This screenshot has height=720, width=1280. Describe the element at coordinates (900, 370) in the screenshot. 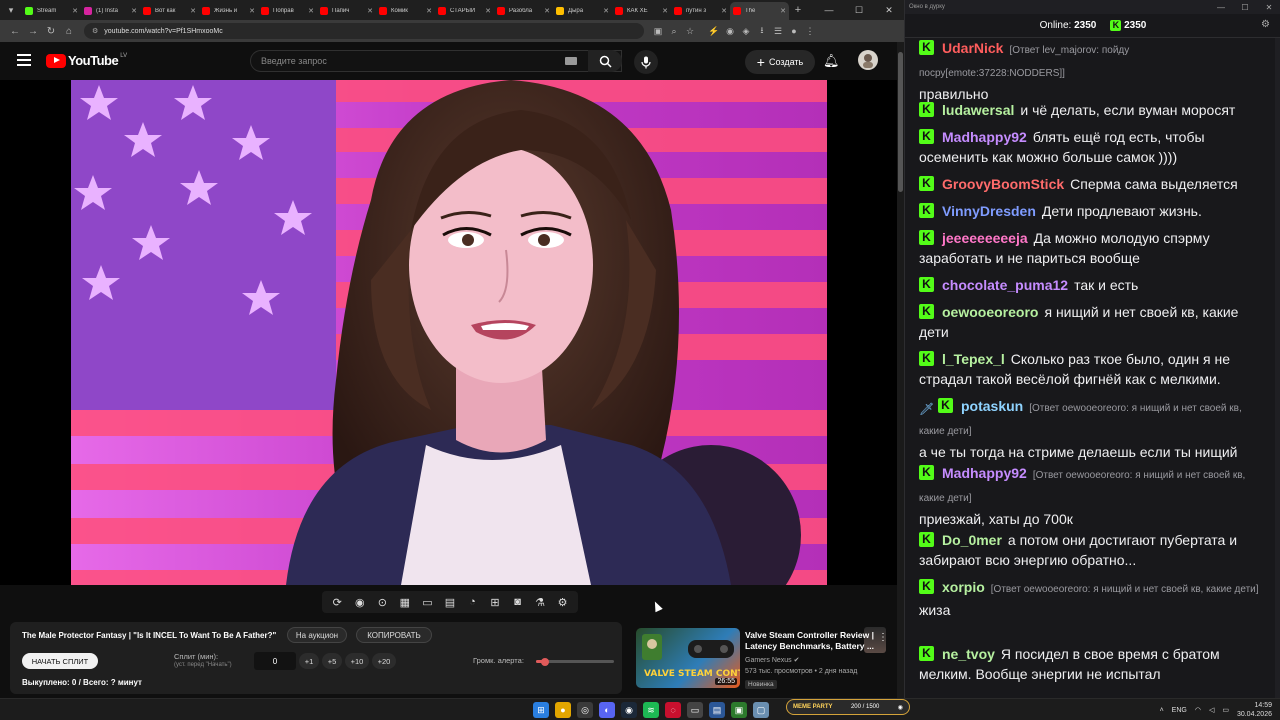

I see `page-scrollbar` at that location.